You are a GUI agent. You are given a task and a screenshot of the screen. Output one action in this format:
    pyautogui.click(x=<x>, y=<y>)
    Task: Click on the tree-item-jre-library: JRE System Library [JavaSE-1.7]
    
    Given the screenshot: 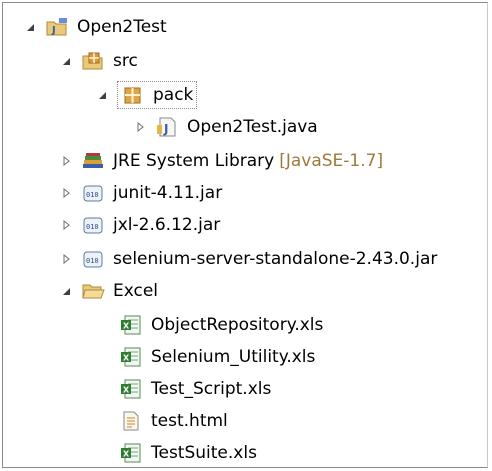 What is the action you would take?
    pyautogui.click(x=221, y=161)
    